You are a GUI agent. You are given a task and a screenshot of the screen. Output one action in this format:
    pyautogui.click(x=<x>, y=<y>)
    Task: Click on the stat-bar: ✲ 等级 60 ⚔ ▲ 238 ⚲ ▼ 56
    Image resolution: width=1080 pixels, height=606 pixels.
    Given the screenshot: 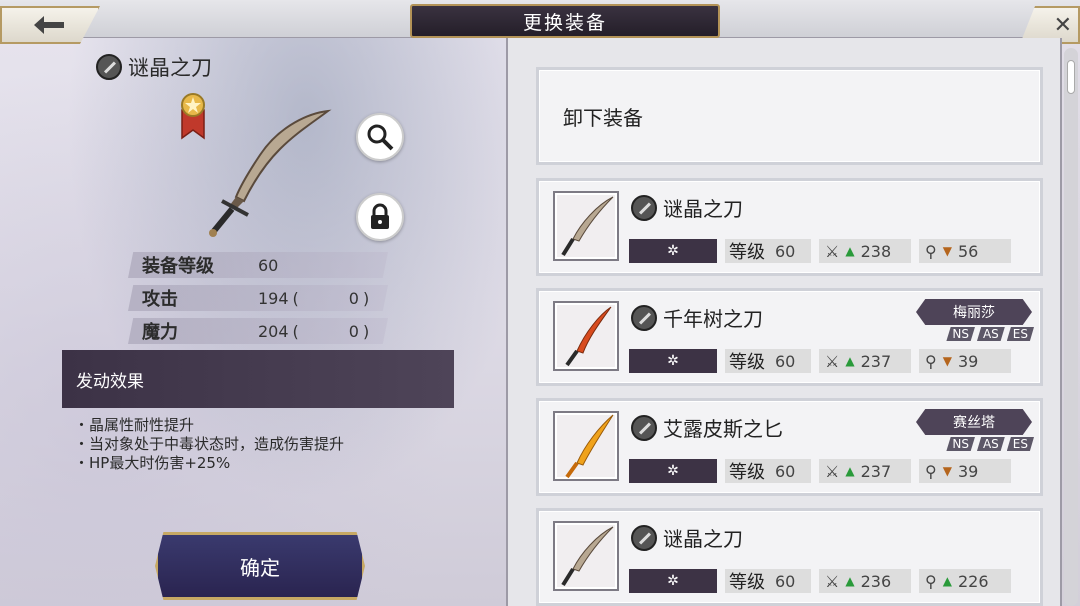 What is the action you would take?
    pyautogui.click(x=829, y=251)
    